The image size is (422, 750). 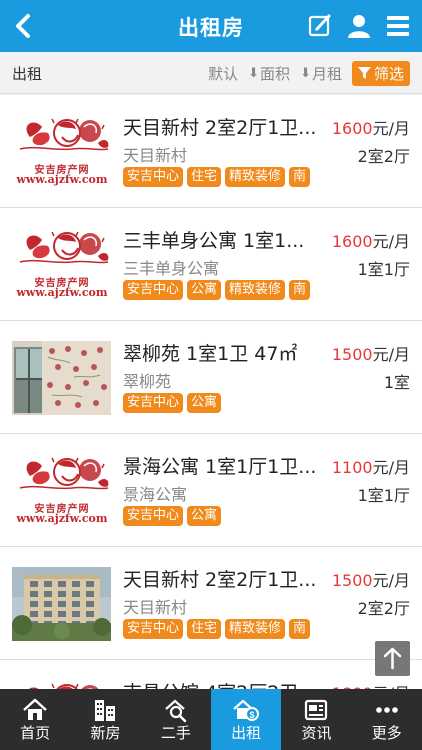 I want to click on sort-area-label: 面积, so click(x=275, y=74).